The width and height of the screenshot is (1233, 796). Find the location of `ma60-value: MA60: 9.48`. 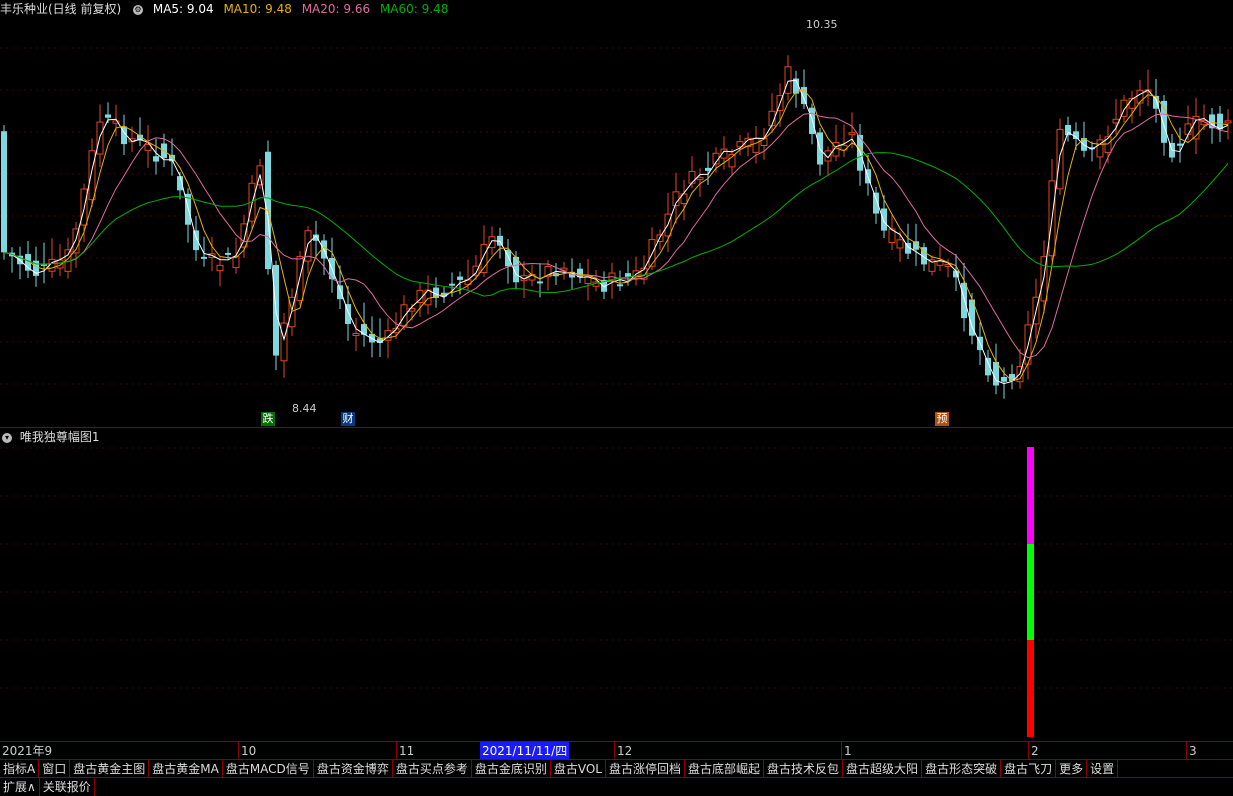

ma60-value: MA60: 9.48 is located at coordinates (414, 9).